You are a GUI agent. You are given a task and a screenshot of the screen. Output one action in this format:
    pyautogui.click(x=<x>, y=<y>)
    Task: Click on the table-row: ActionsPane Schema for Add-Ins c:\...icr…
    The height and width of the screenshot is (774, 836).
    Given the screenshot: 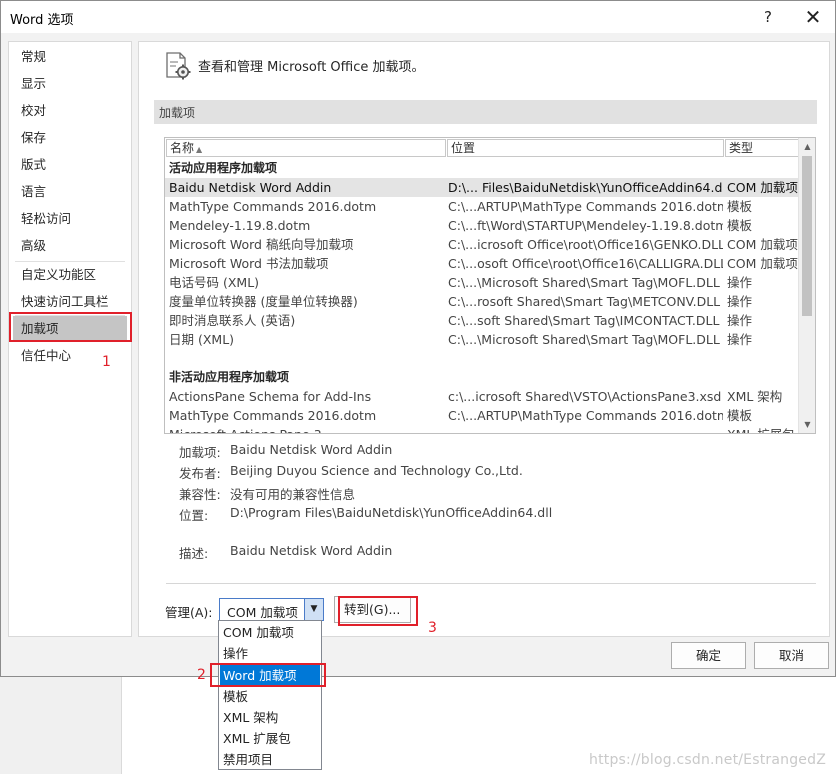 What is the action you would take?
    pyautogui.click(x=482, y=396)
    